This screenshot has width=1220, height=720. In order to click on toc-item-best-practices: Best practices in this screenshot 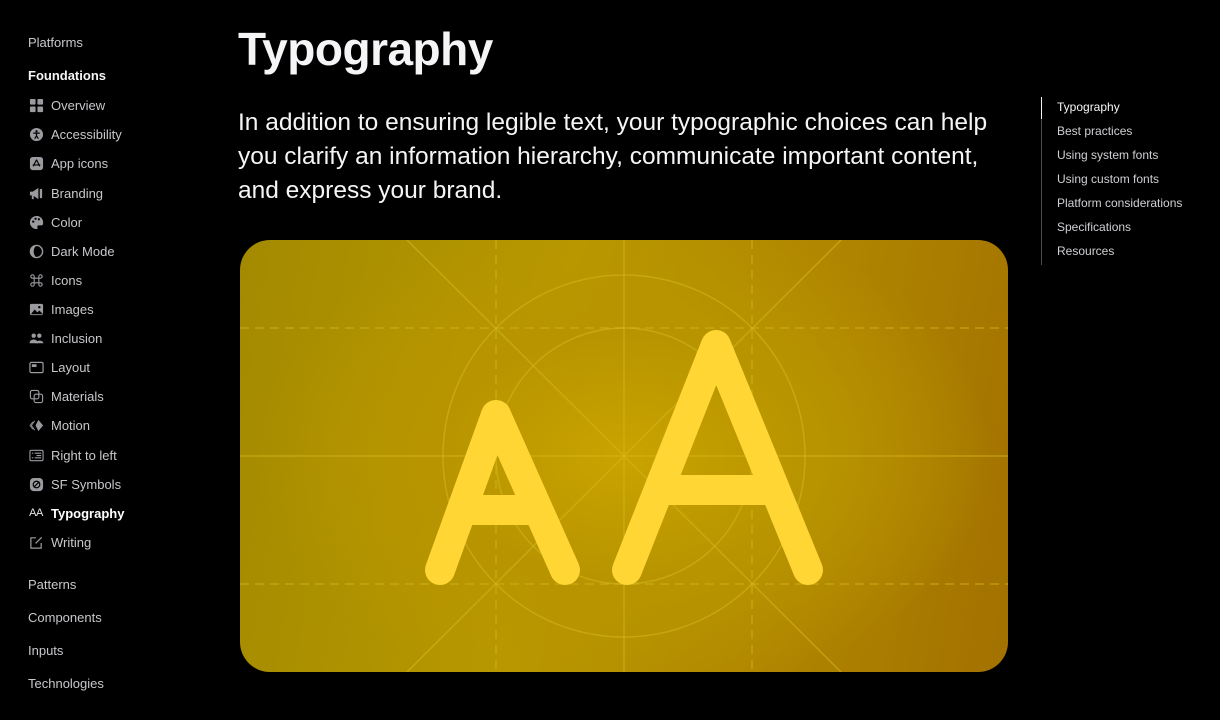, I will do `click(1119, 133)`.